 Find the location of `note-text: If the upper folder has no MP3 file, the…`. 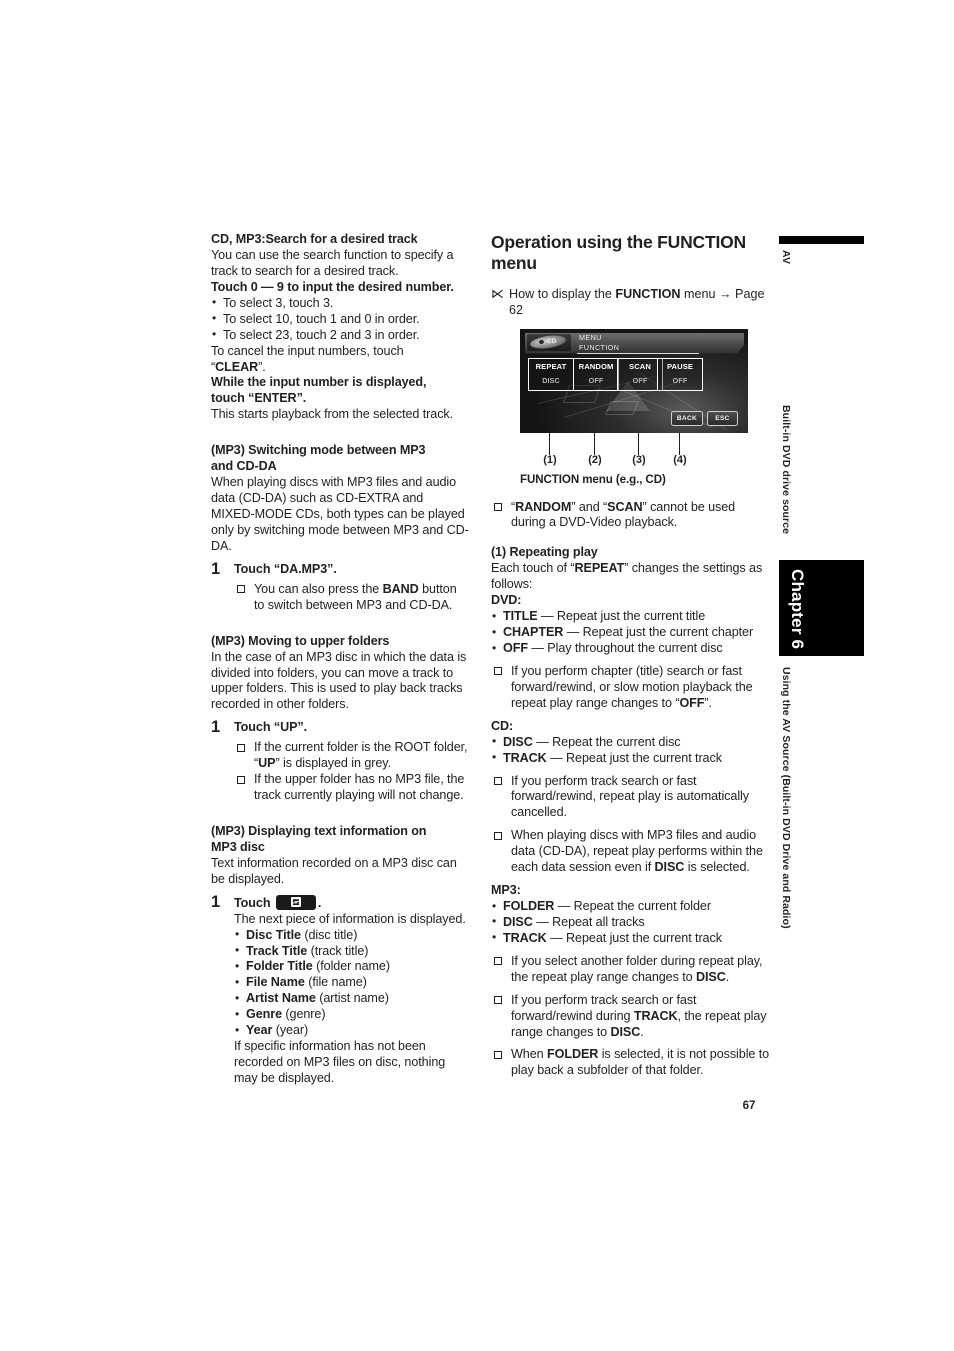

note-text: If the upper folder has no MP3 file, the… is located at coordinates (359, 787).